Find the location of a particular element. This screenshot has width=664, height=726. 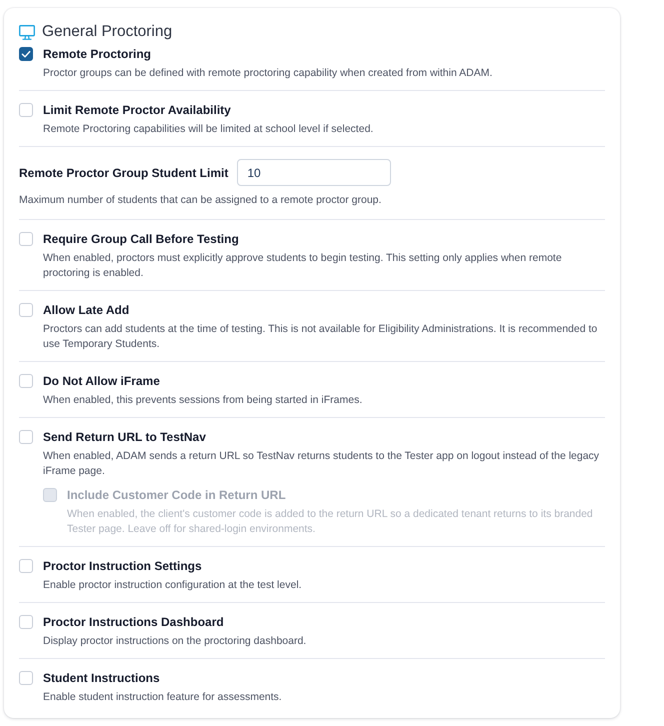

setting-description: When enabled, ADAM sends a return URL so TestNav returns students to the Tester app on logout instead of the legacy iFrame page. is located at coordinates (321, 464).